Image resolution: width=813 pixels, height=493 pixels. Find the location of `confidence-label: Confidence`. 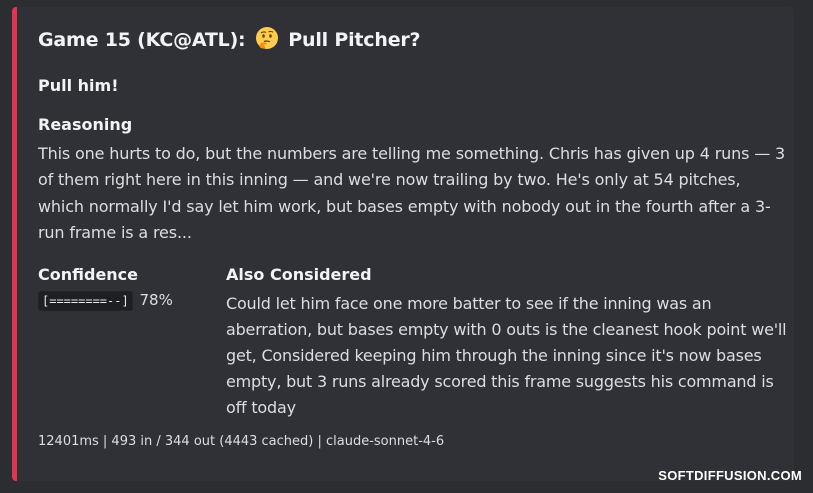

confidence-label: Confidence is located at coordinates (88, 274).